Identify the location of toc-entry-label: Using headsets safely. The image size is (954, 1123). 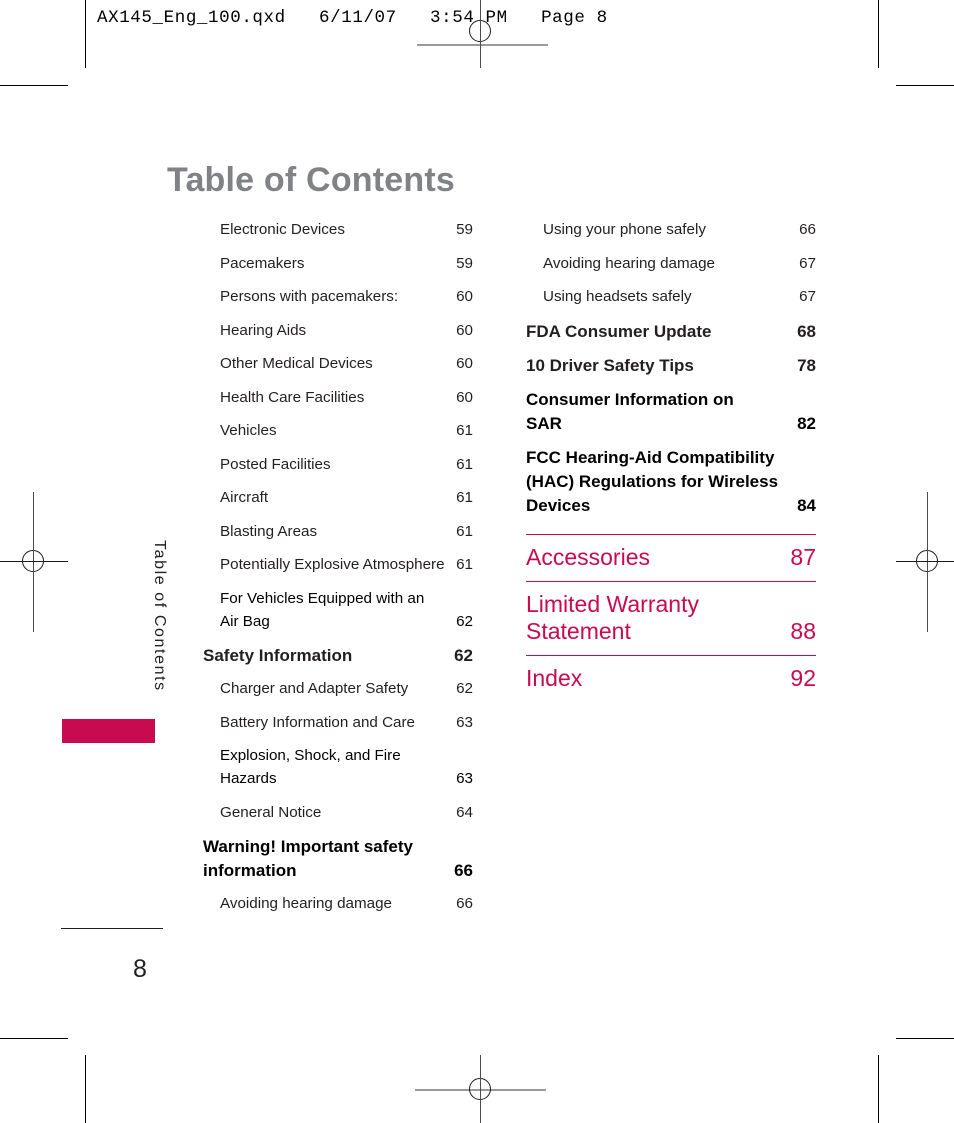
(617, 296).